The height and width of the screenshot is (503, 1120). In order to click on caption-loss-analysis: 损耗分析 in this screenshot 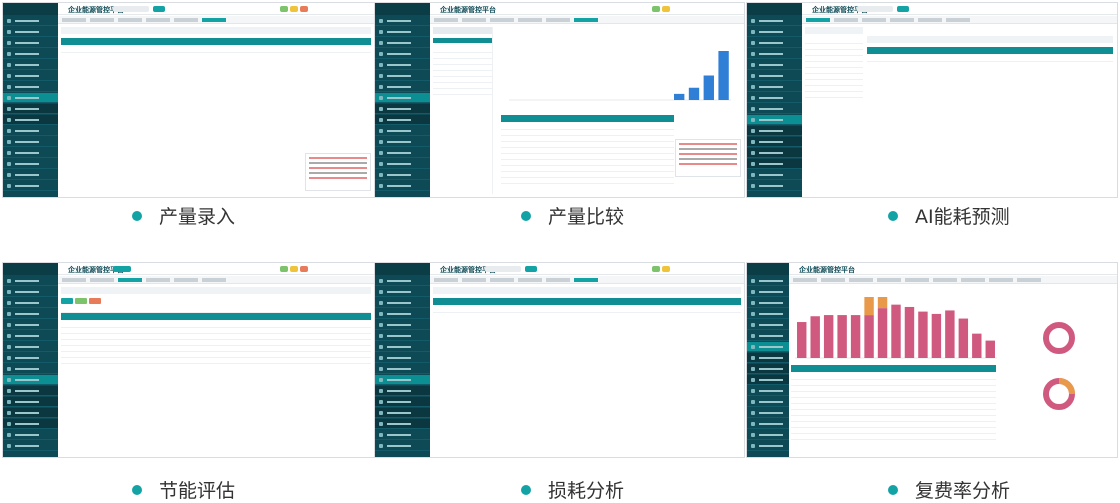, I will do `click(572, 489)`.